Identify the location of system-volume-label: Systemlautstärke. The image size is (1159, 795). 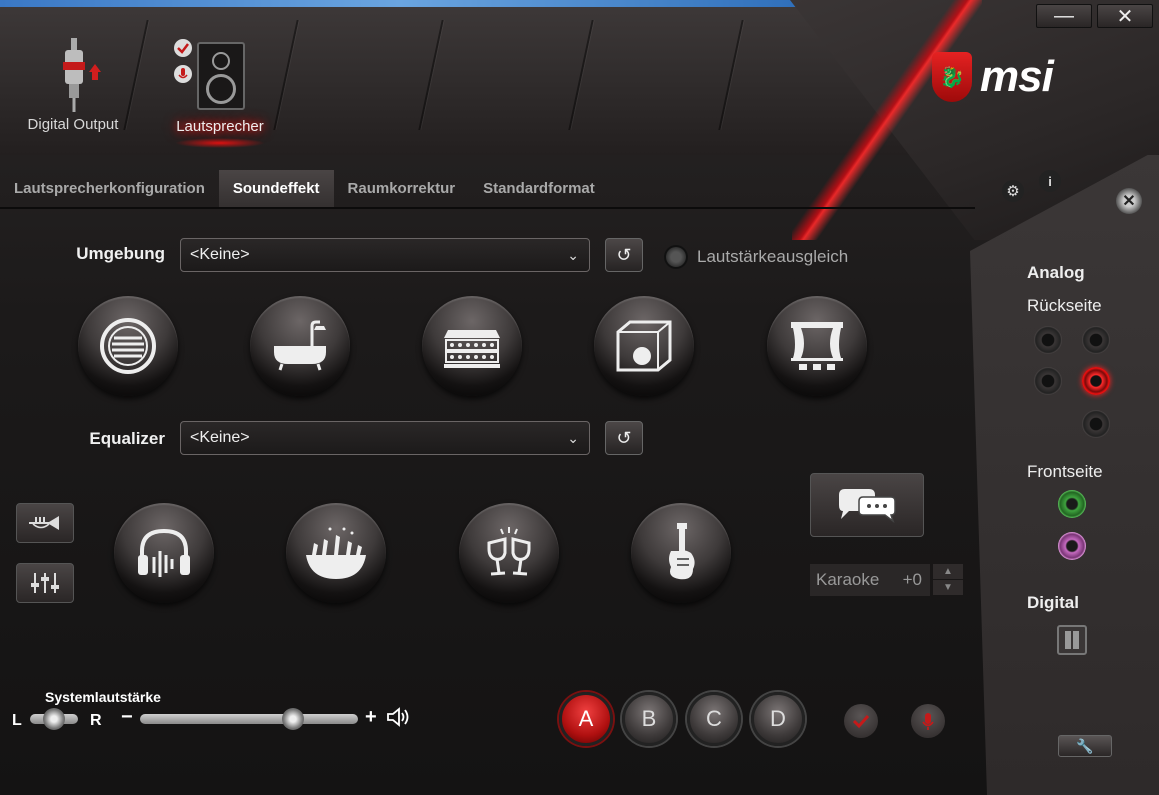
(103, 697).